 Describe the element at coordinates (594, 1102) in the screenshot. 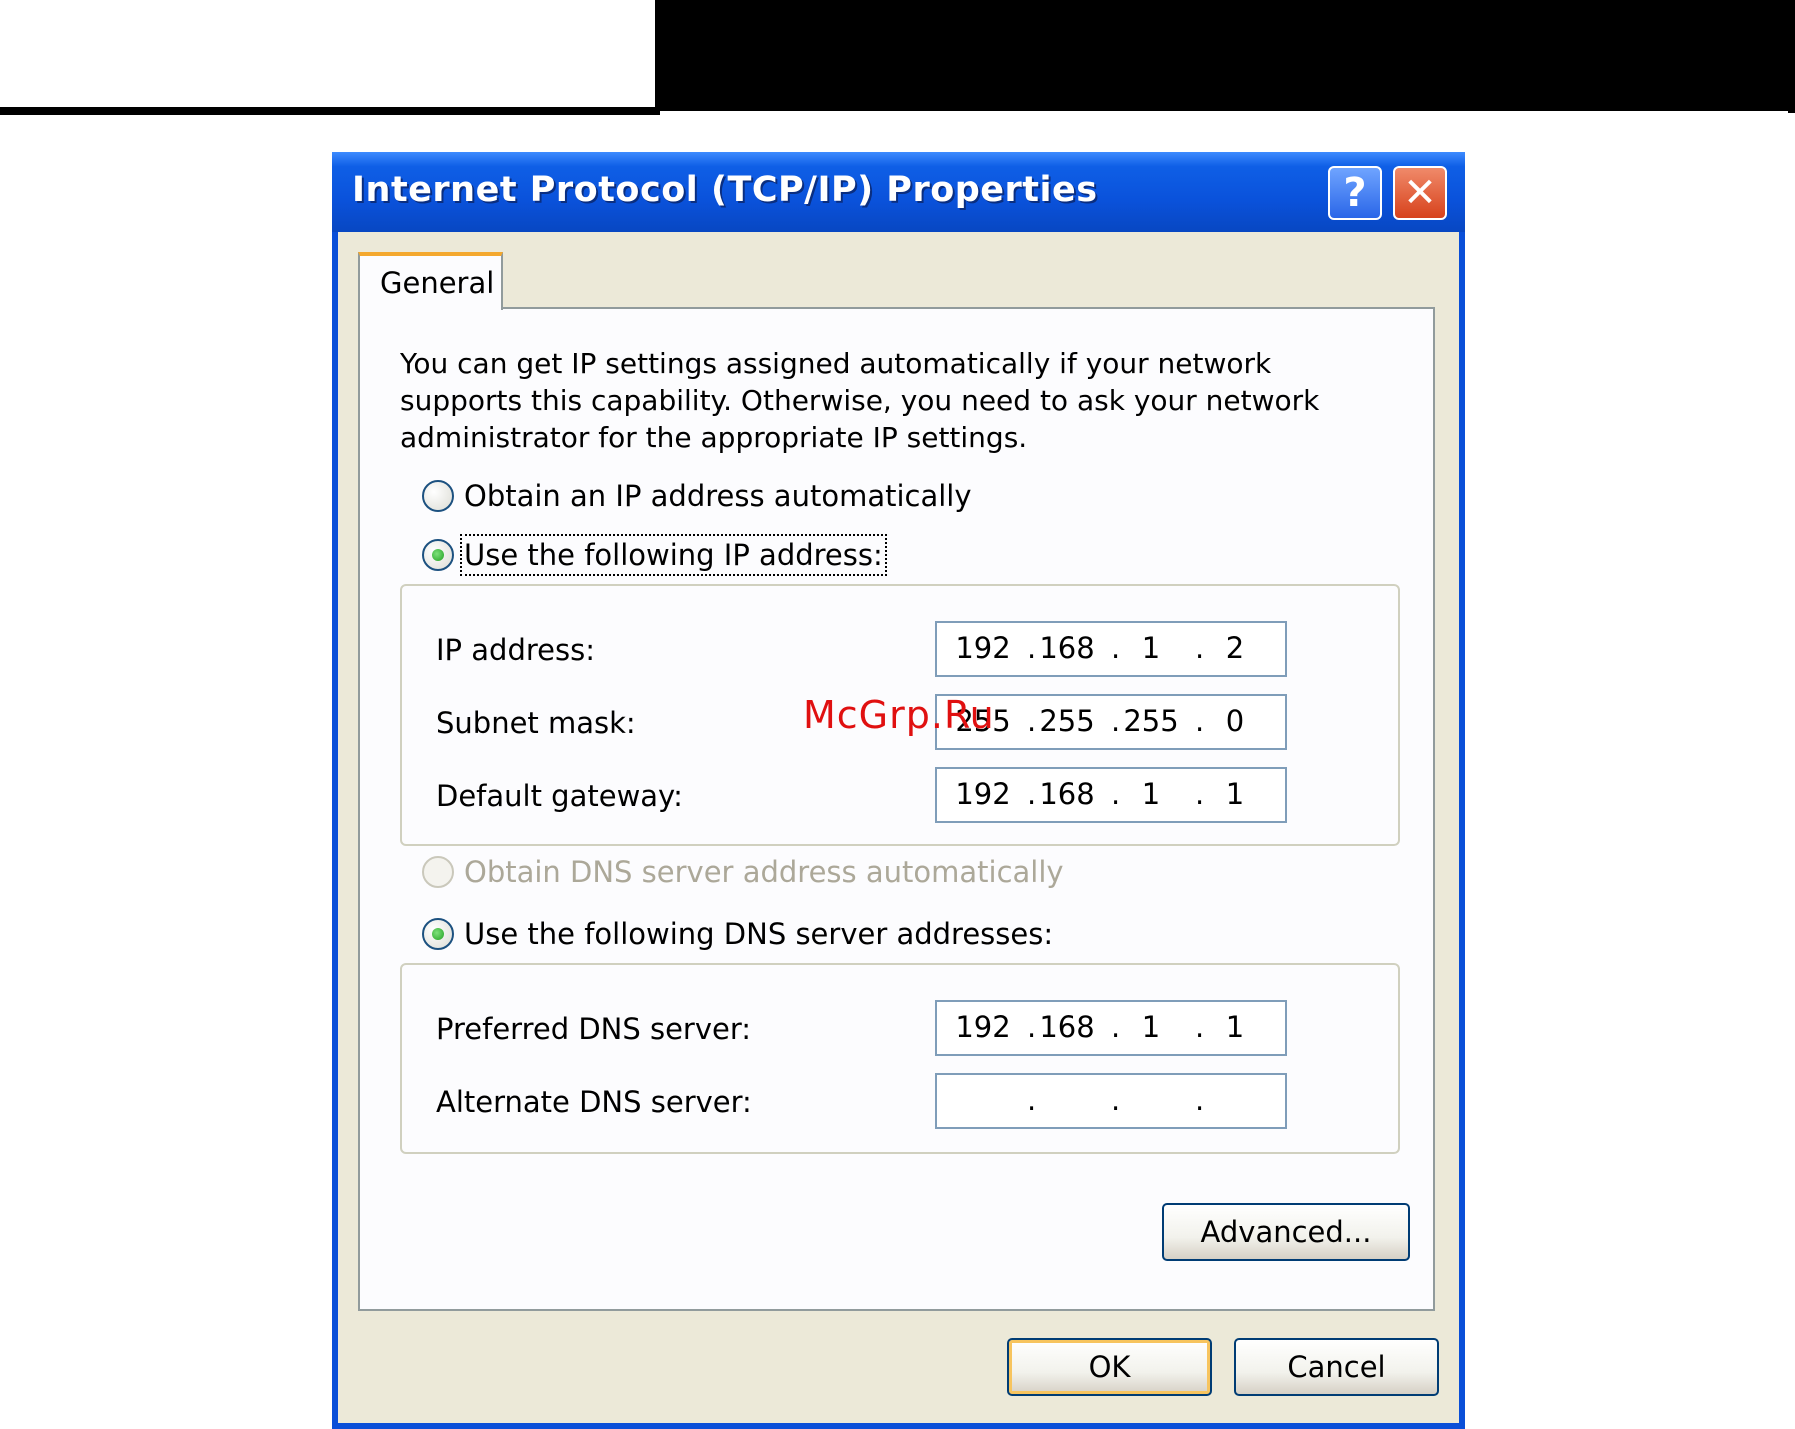

I see `alternate-dns-label: Alternate DNS server:` at that location.